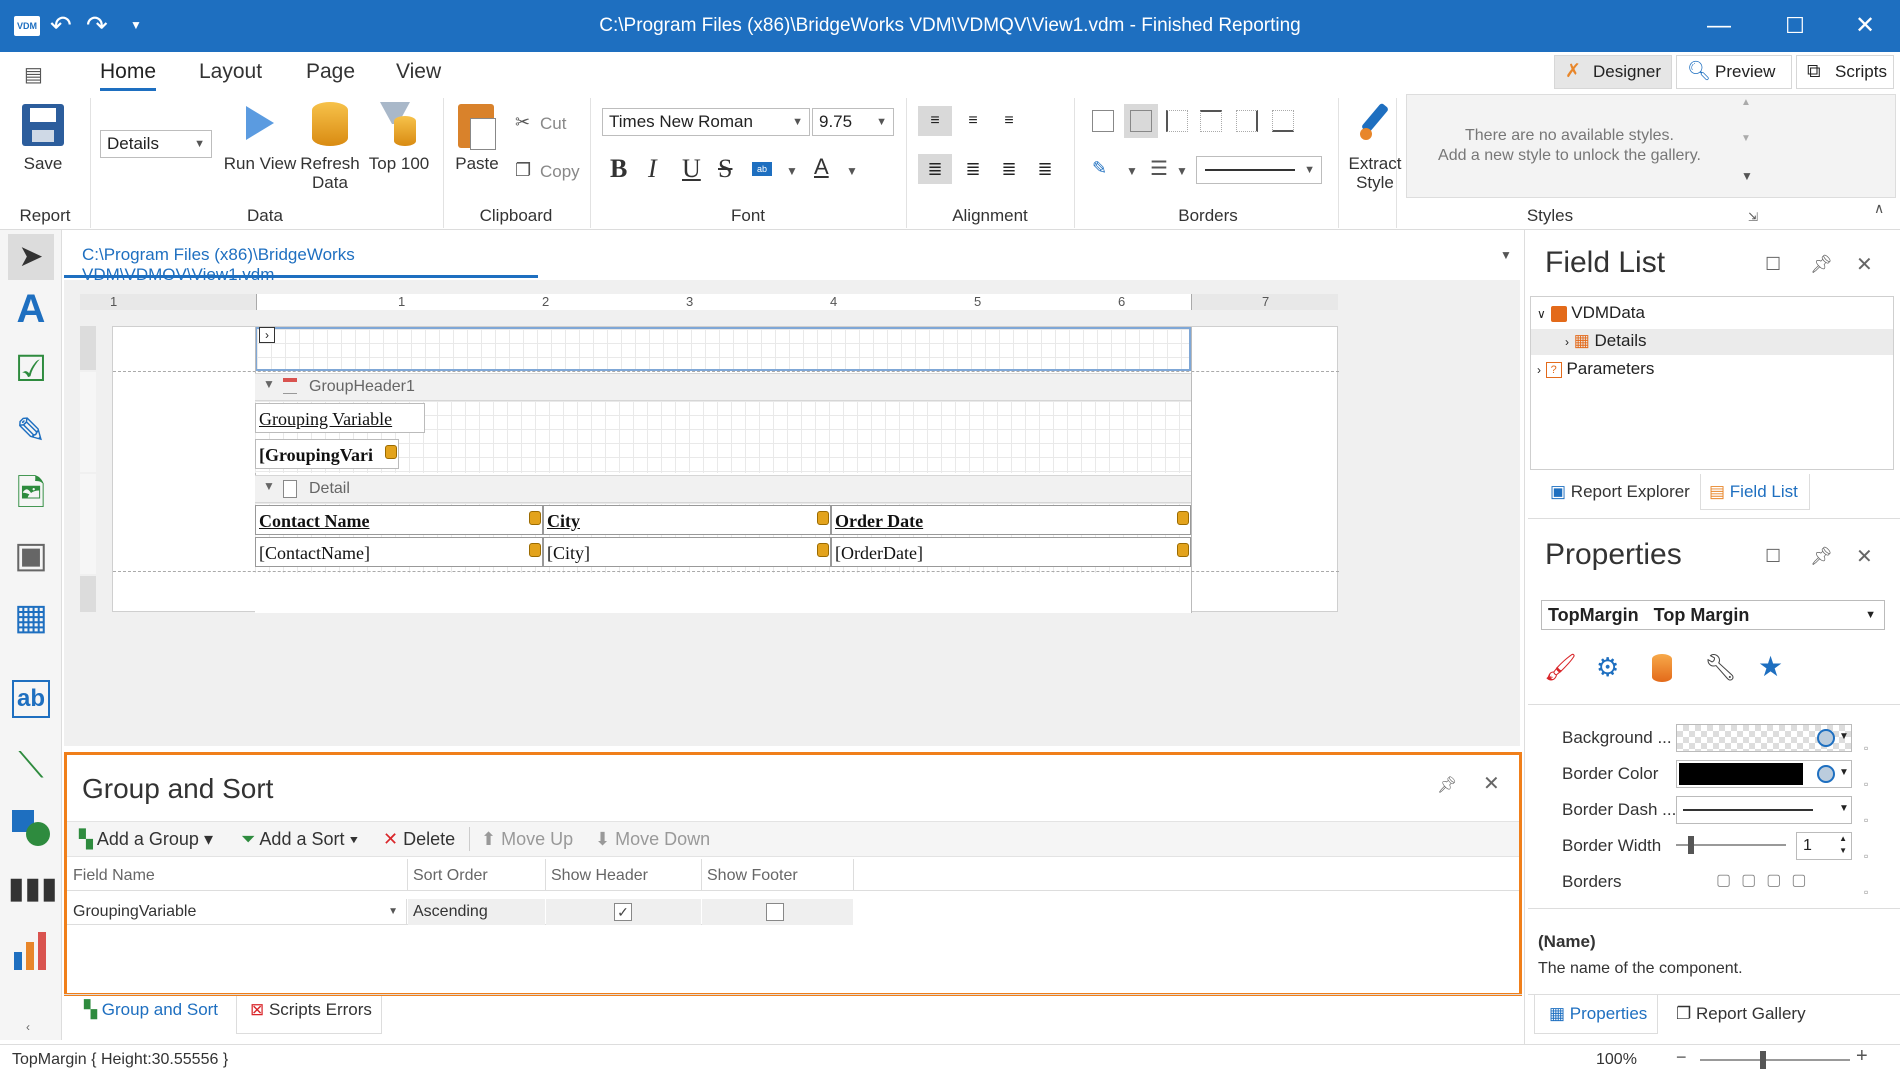  Describe the element at coordinates (477, 163) in the screenshot. I see `paste-button: Paste` at that location.